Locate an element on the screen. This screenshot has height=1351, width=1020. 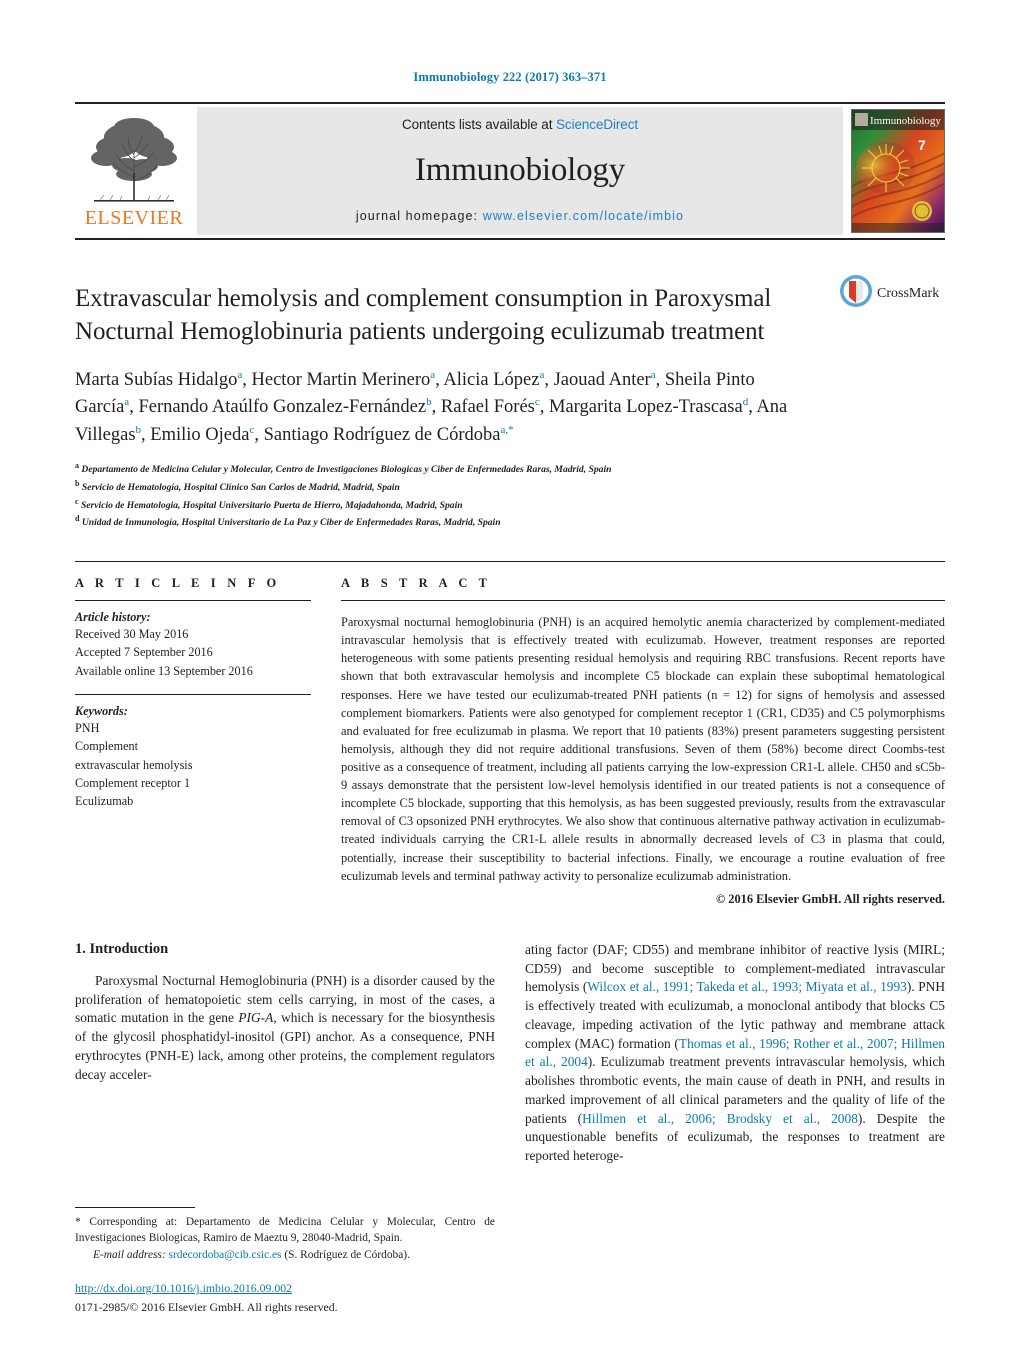
svg-text: CrossMark is located at coordinates (908, 293).